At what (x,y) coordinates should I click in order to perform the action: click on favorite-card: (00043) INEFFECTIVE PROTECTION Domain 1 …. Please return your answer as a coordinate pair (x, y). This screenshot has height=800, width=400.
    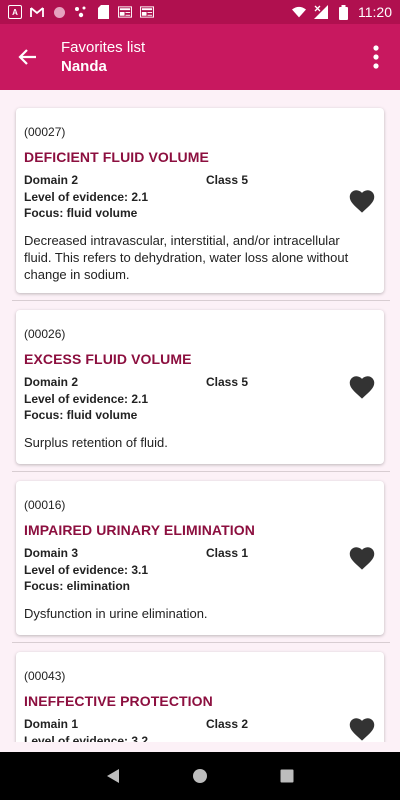
    Looking at the image, I should click on (200, 697).